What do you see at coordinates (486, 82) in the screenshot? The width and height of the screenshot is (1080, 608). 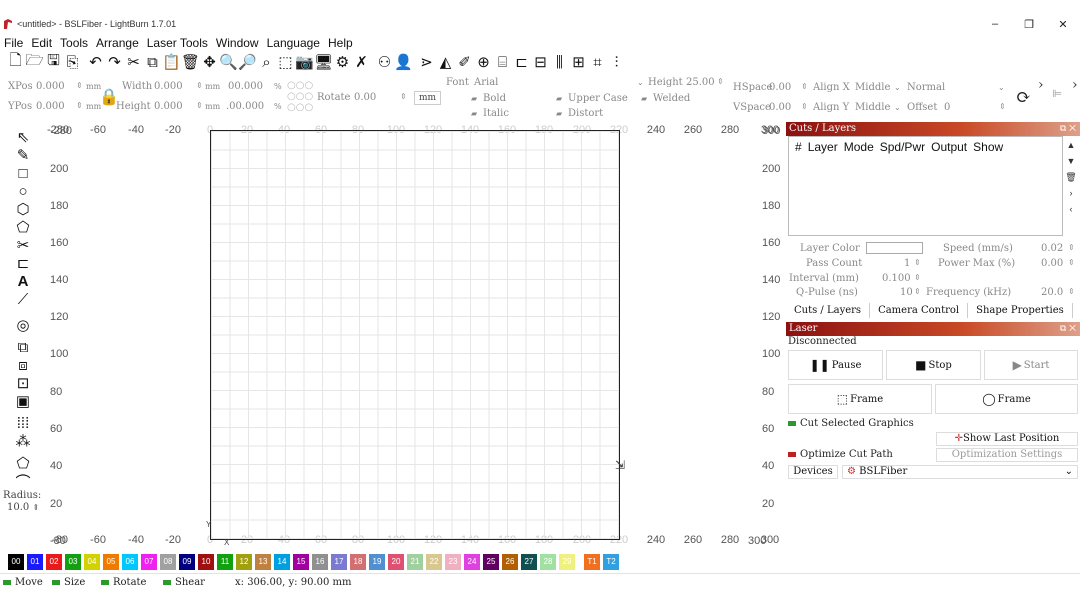 I see `font-select: Arial` at bounding box center [486, 82].